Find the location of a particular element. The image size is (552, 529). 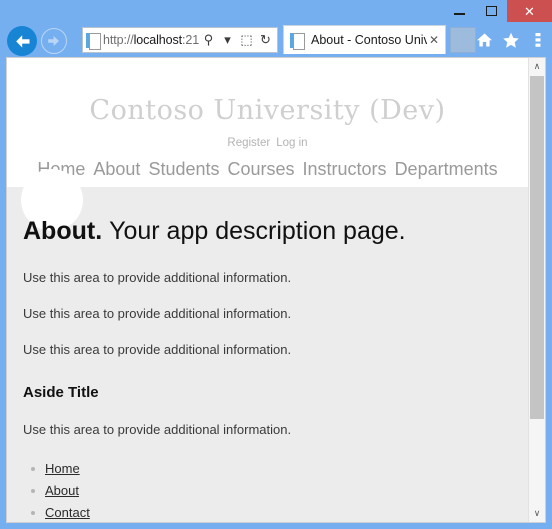

home-glyph-icon is located at coordinates (484, 40).